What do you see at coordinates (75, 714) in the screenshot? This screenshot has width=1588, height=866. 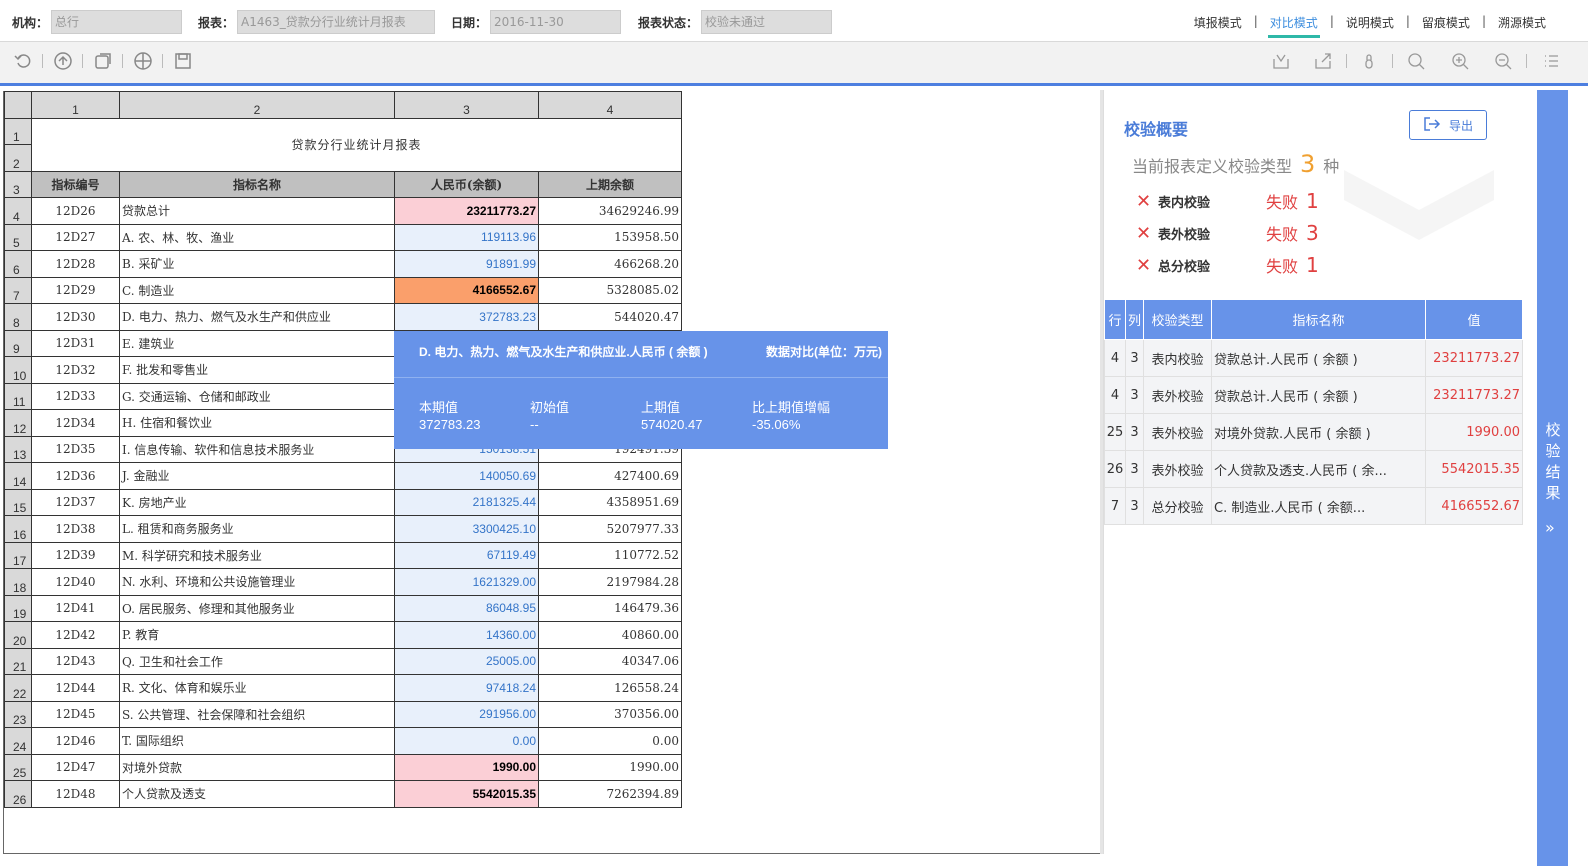 I see `indicator-code-cell: 12D45` at bounding box center [75, 714].